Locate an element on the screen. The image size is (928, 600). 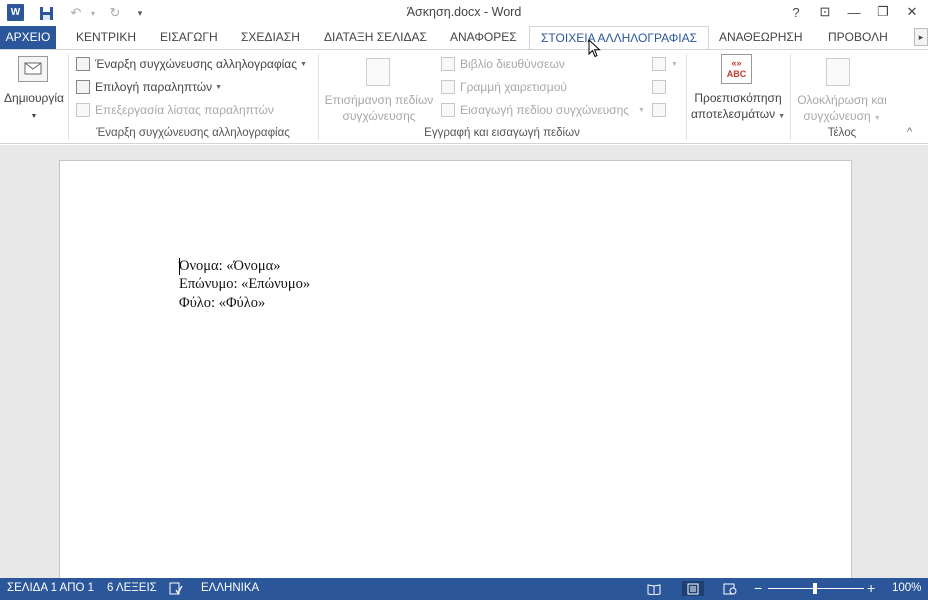
start-merge-label: Έναρξη συγχώνευσης αλληλογραφίας is located at coordinates (196, 64).